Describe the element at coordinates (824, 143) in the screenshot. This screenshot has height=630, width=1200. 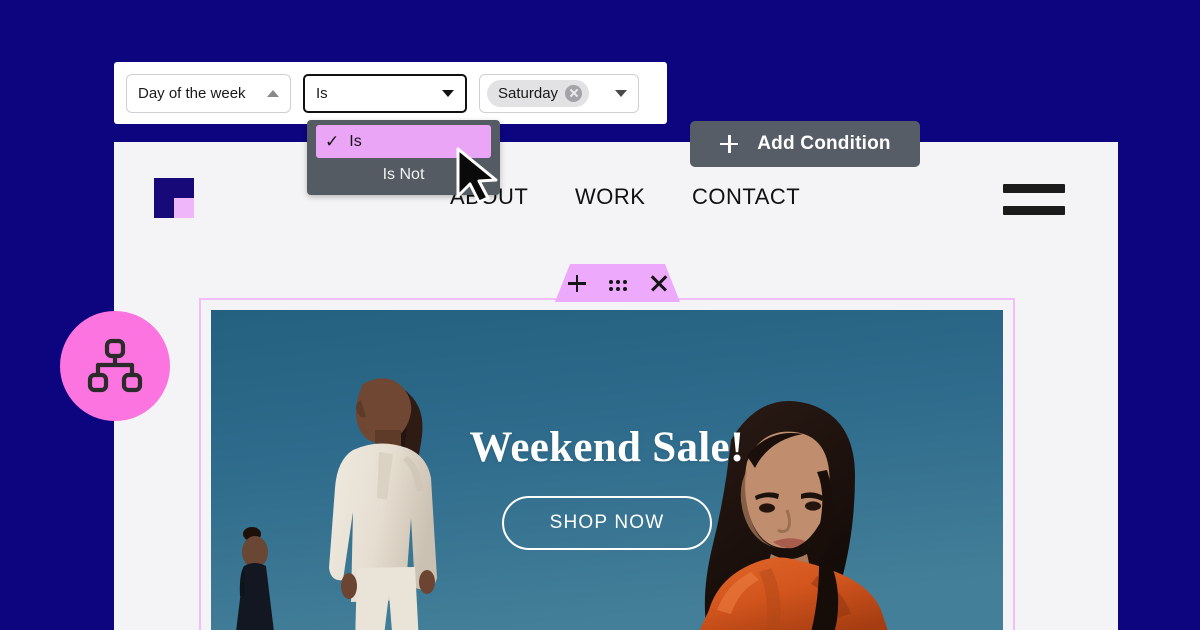
I see `add-condition-label: Add Condition` at that location.